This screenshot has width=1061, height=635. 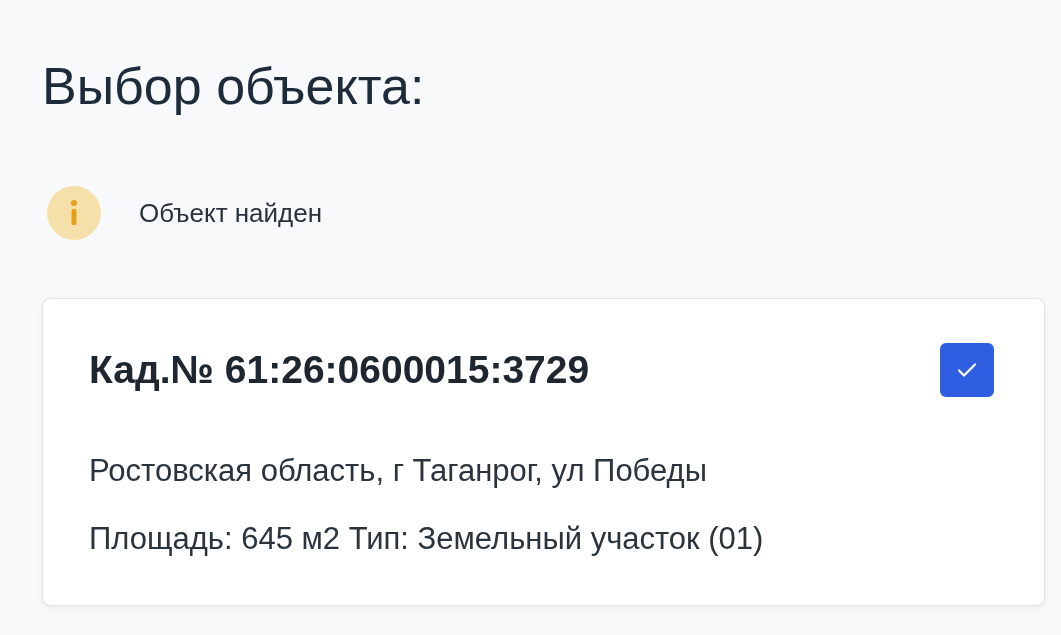 What do you see at coordinates (234, 86) in the screenshot?
I see `page-title: Выбор объекта:` at bounding box center [234, 86].